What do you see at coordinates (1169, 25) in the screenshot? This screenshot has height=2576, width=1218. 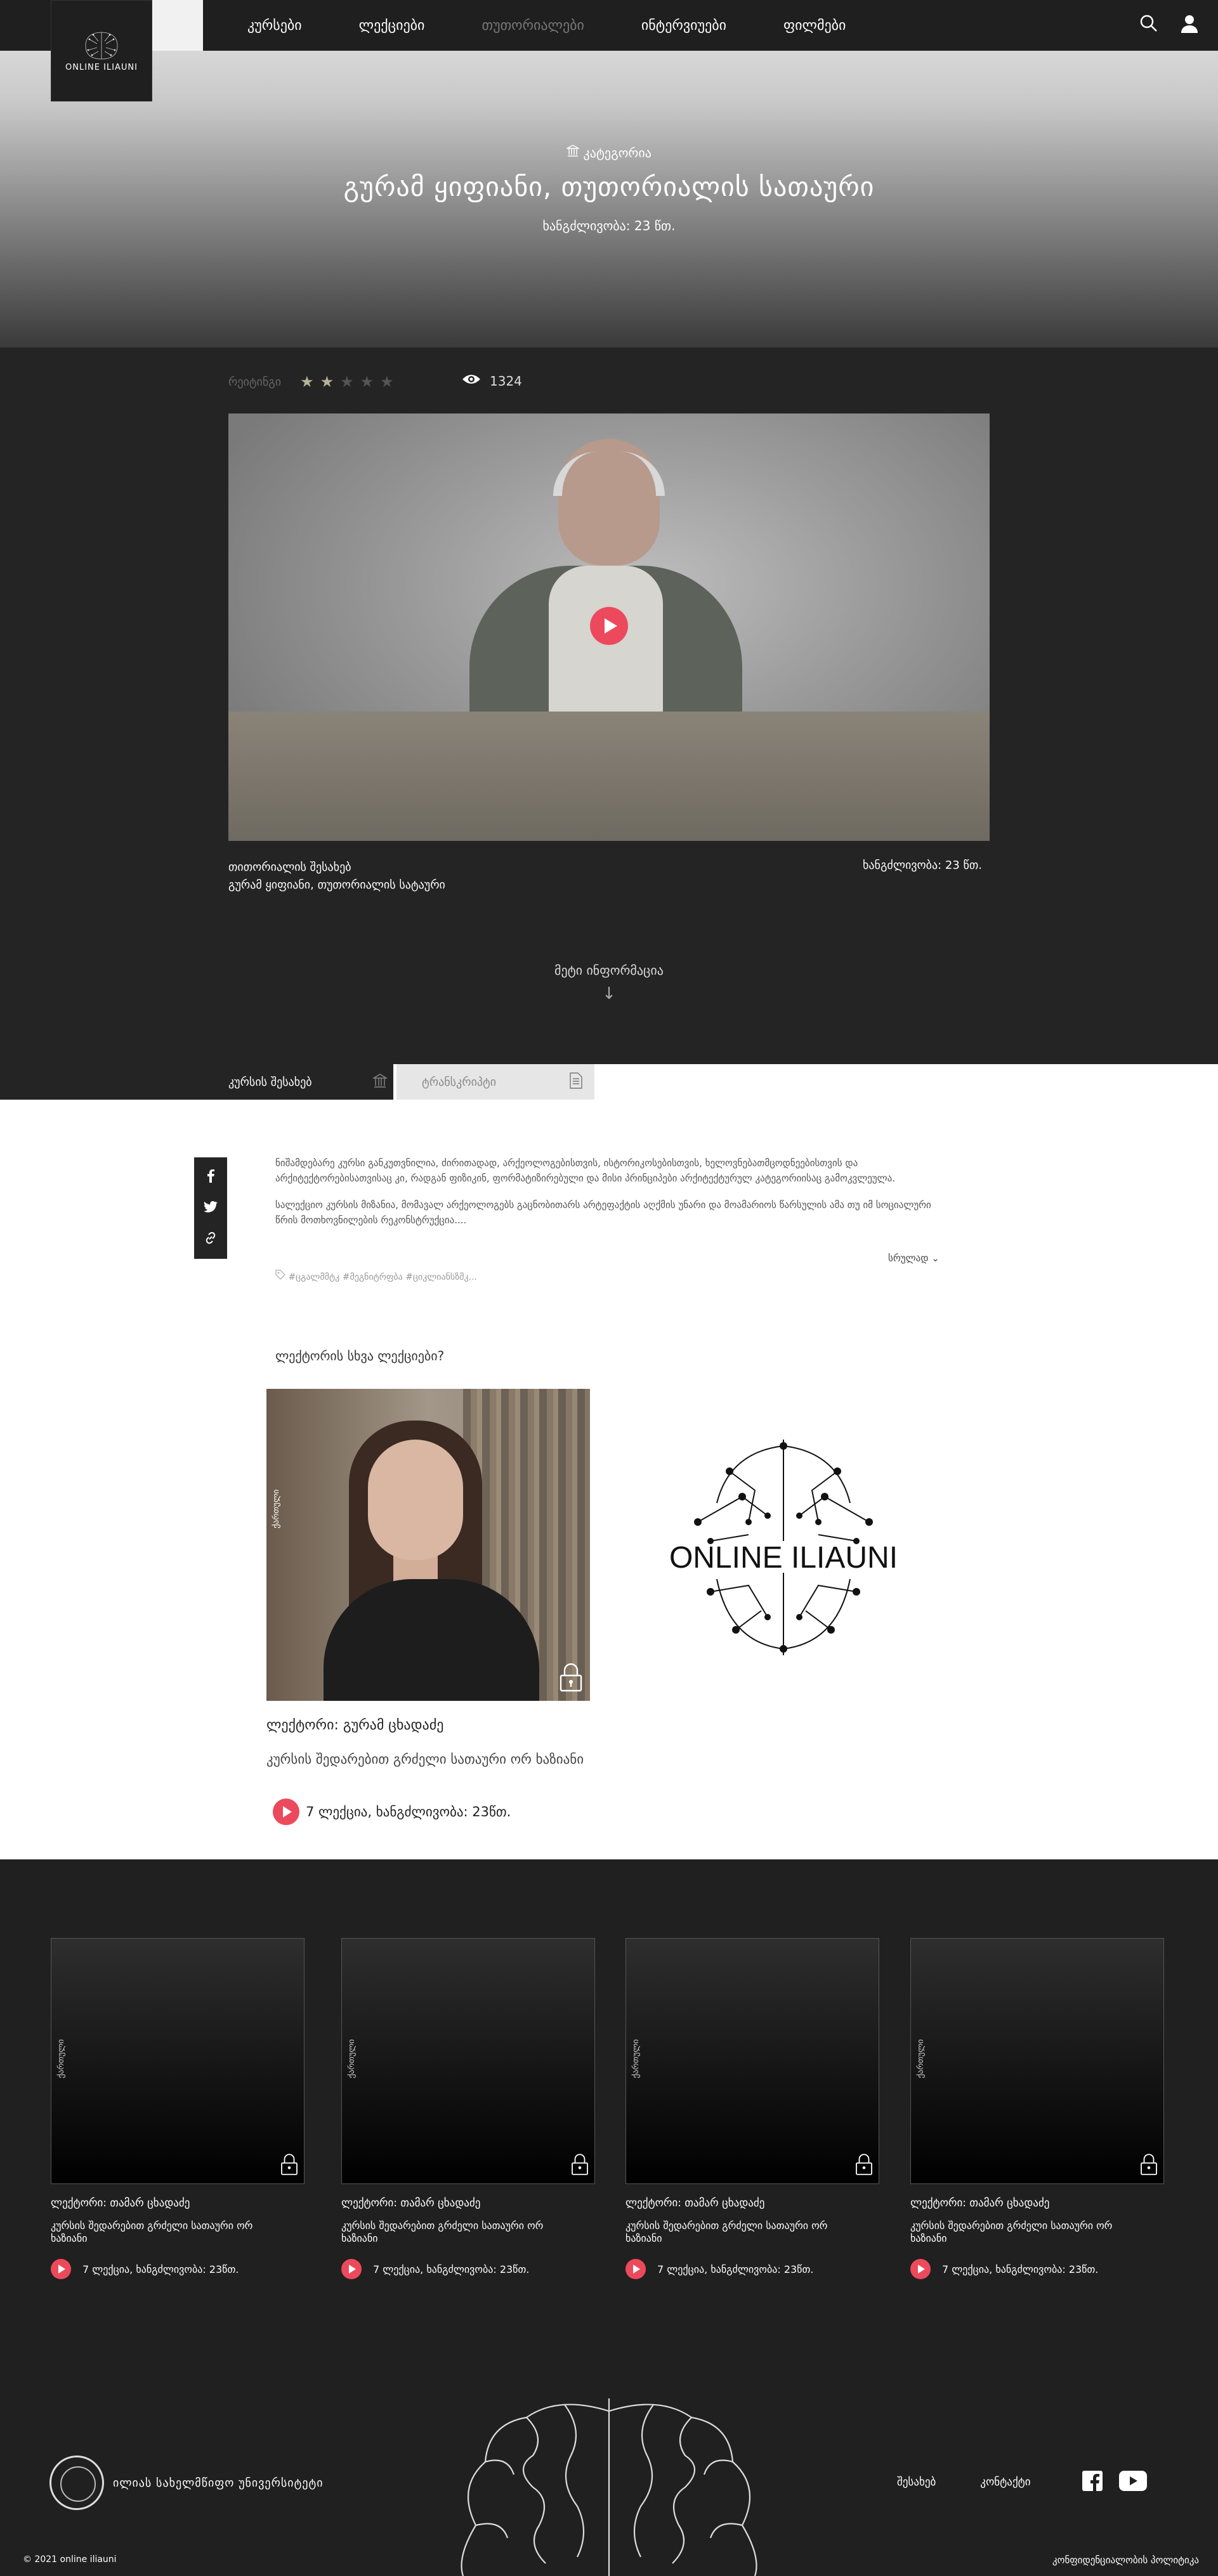 I see `nav-icons` at bounding box center [1169, 25].